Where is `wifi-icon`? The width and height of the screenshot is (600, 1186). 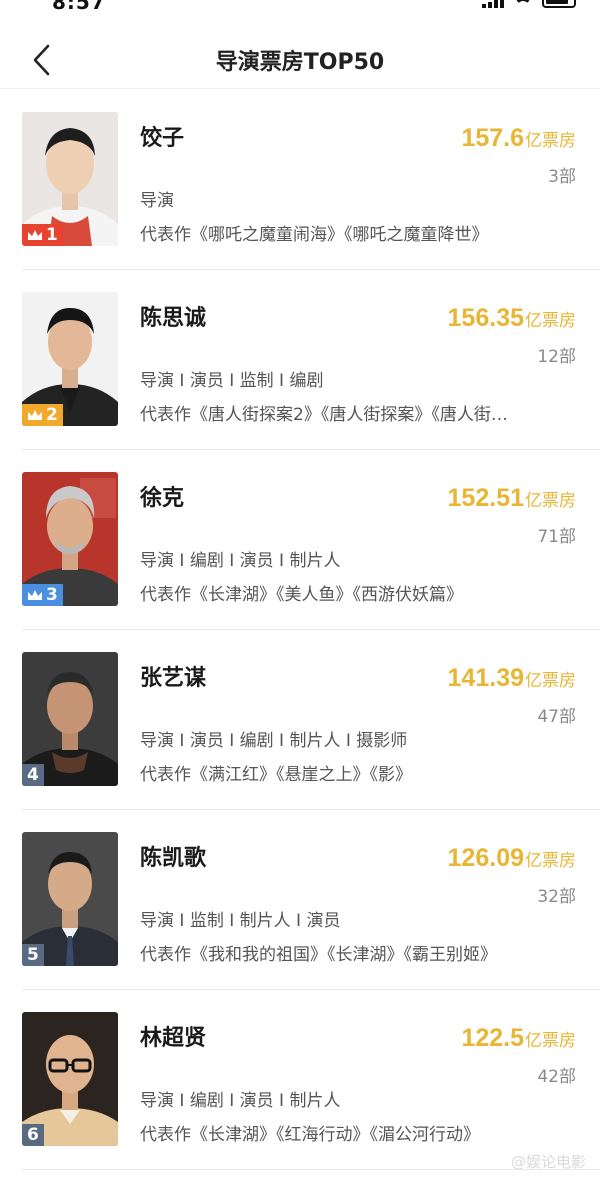 wifi-icon is located at coordinates (523, 4).